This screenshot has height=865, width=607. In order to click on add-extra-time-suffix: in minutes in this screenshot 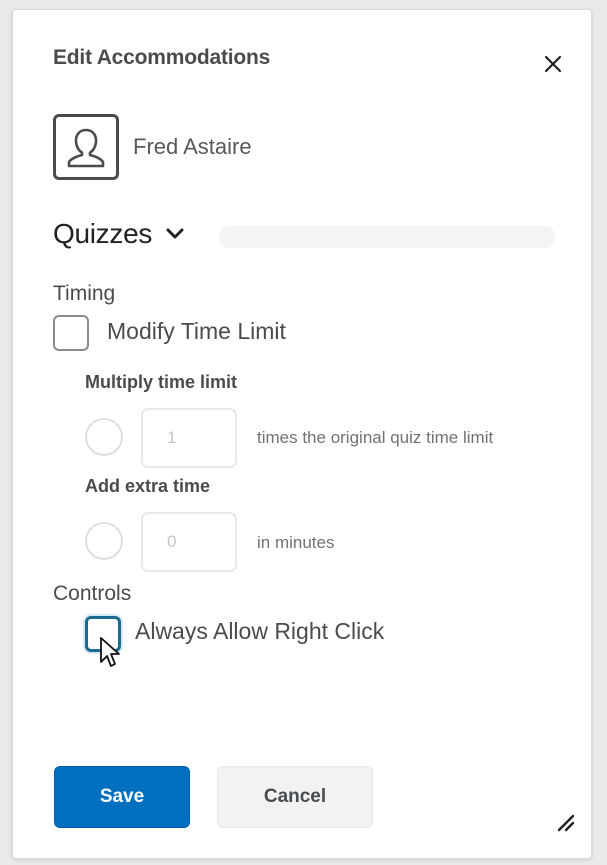, I will do `click(296, 542)`.